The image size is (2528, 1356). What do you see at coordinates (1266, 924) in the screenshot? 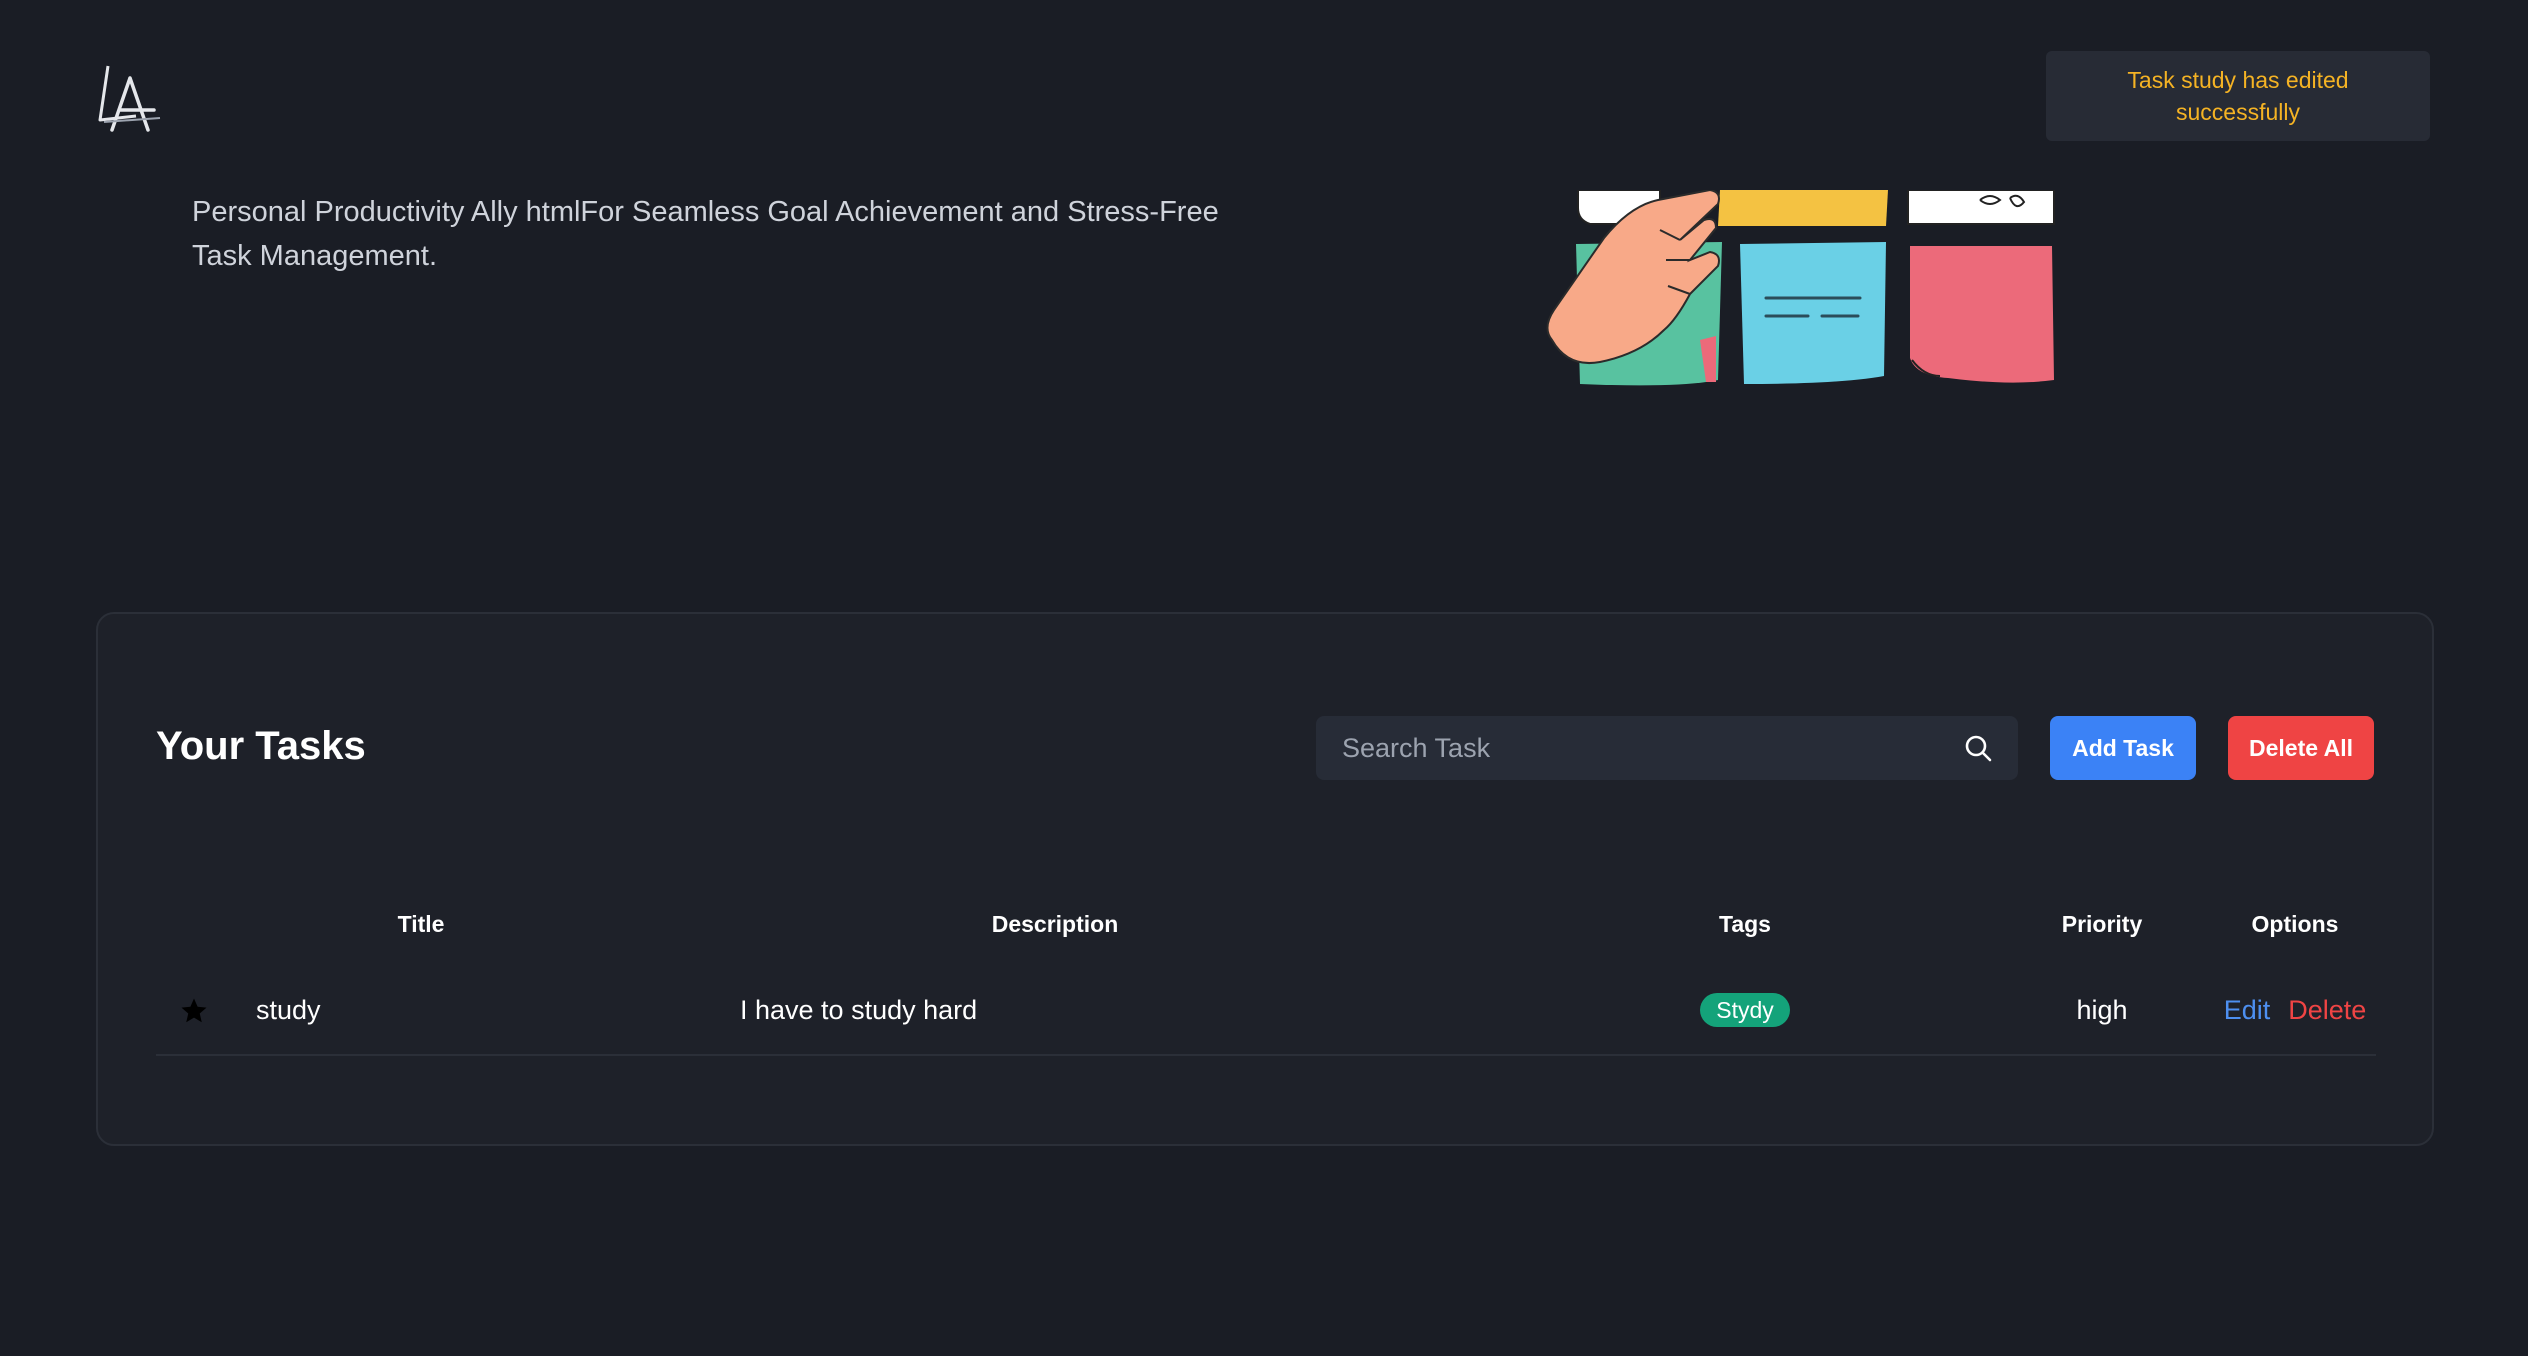
I see `table-header-row: Title Description Tags Priority Options` at bounding box center [1266, 924].